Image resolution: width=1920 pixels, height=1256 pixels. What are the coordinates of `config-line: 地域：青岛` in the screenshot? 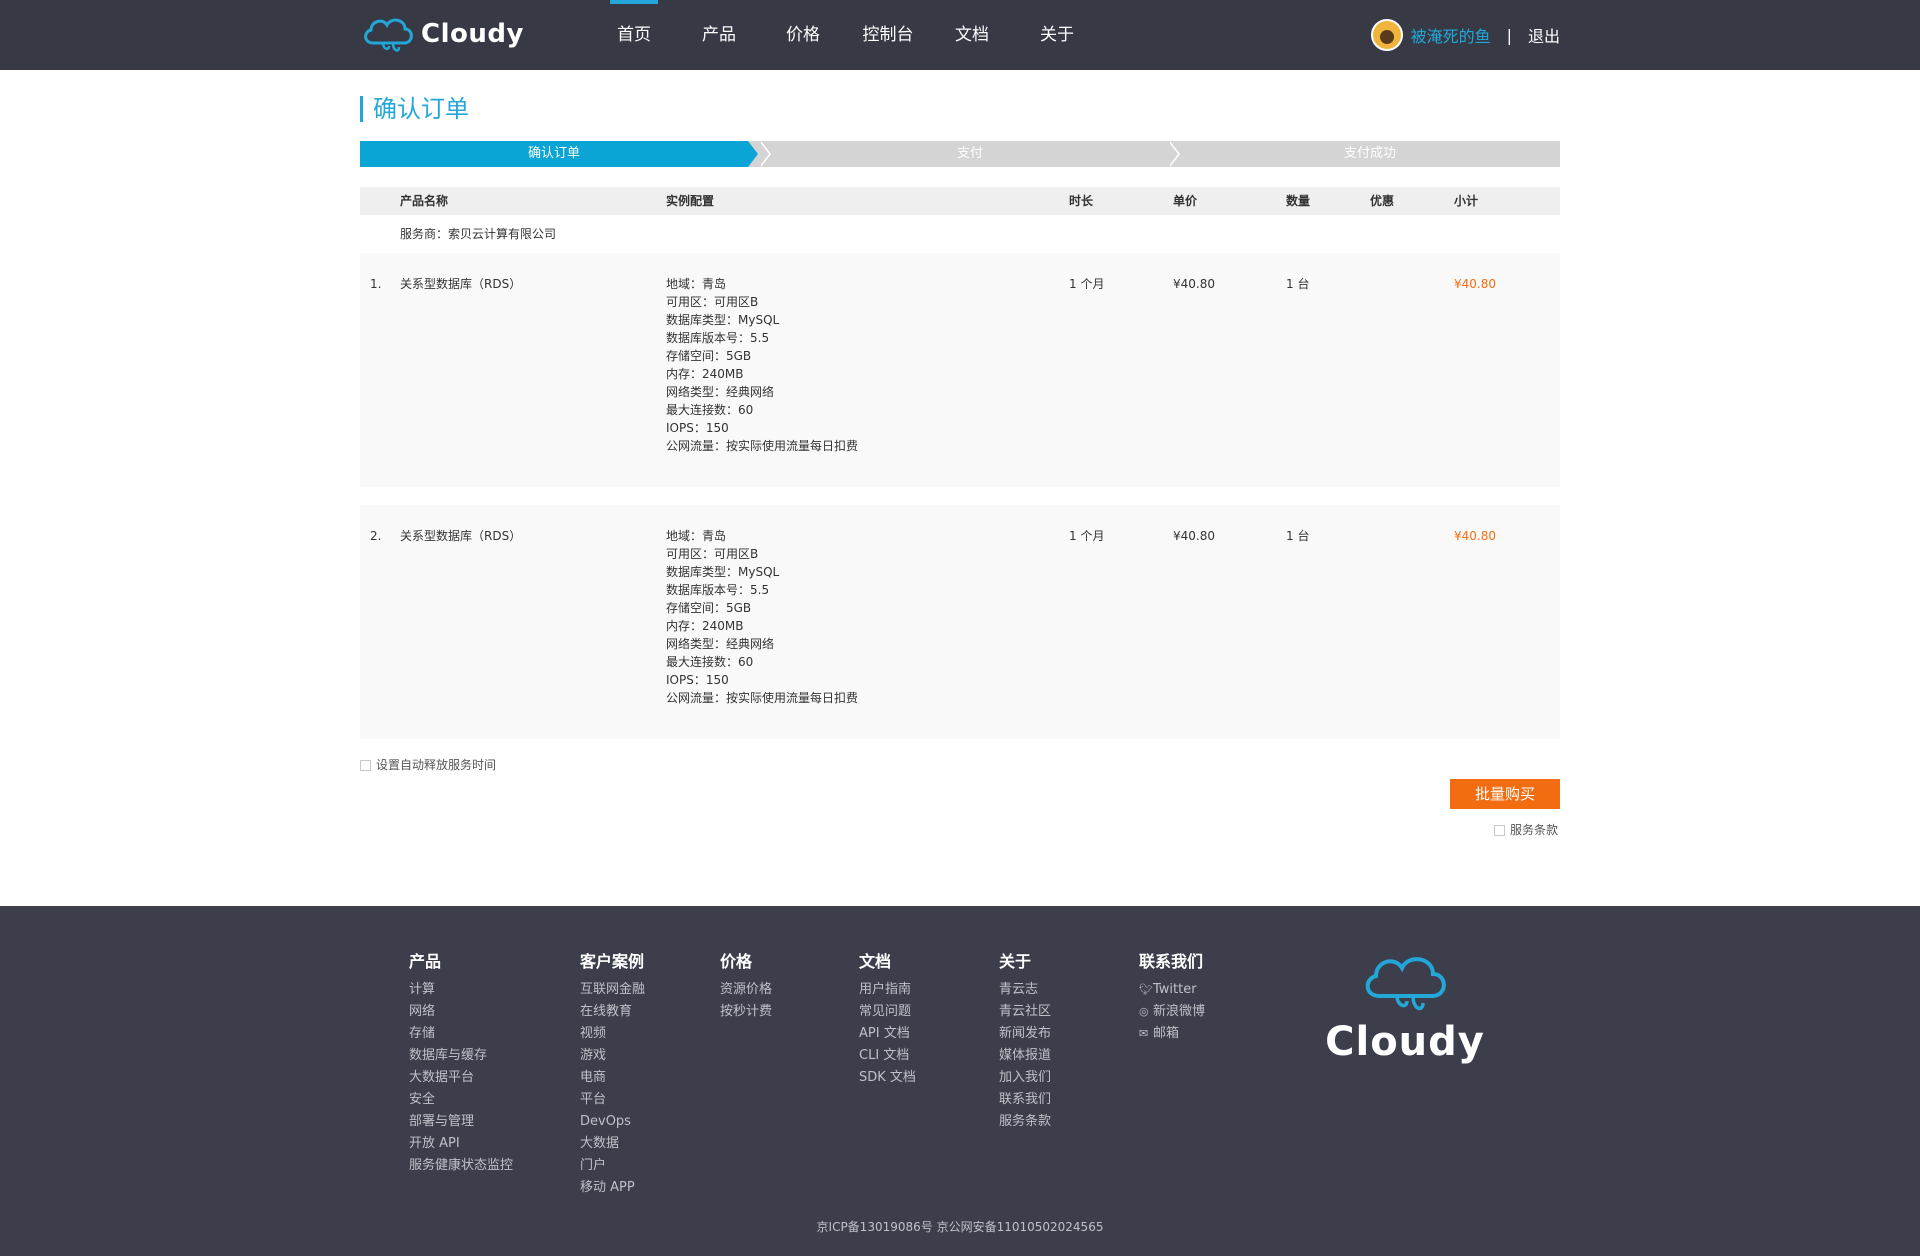 It's located at (696, 284).